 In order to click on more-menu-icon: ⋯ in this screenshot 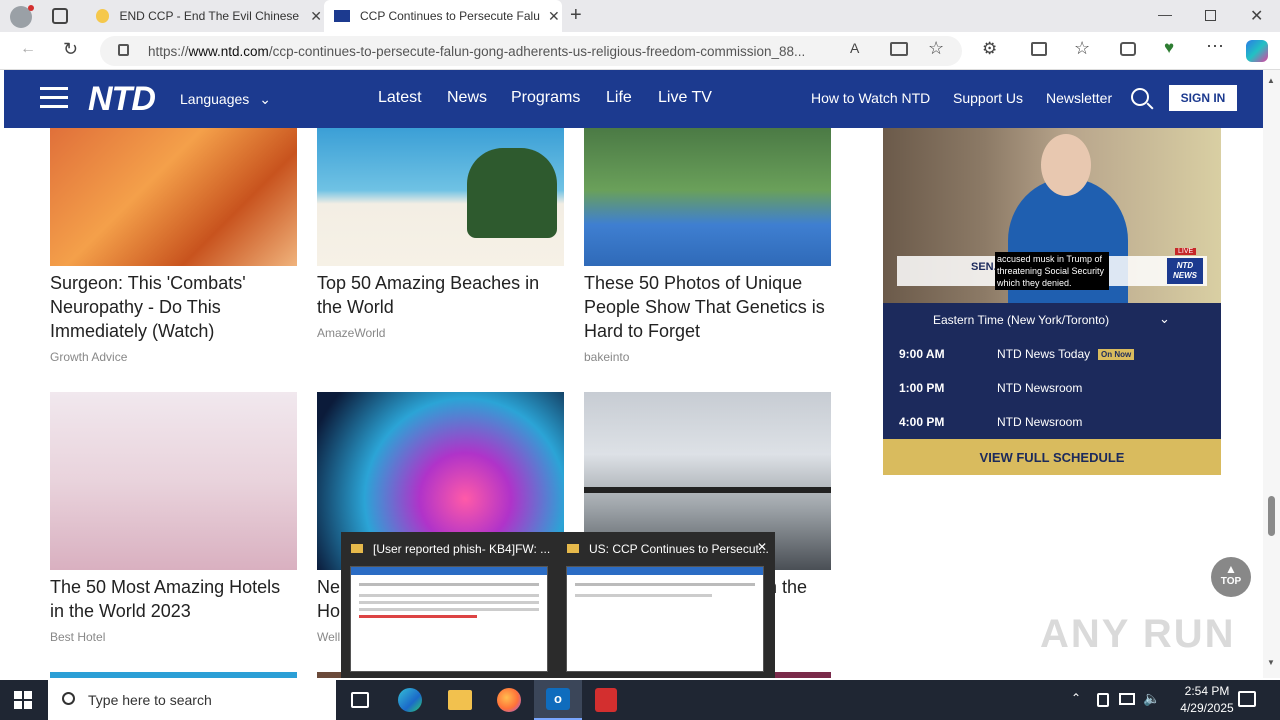, I will do `click(1215, 46)`.